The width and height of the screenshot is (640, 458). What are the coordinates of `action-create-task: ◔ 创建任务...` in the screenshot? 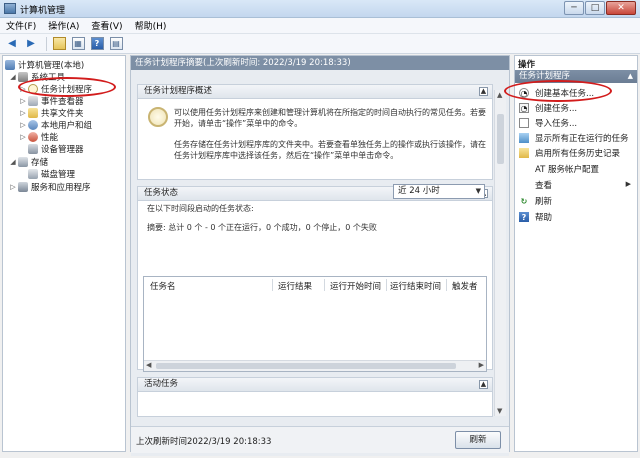 It's located at (578, 108).